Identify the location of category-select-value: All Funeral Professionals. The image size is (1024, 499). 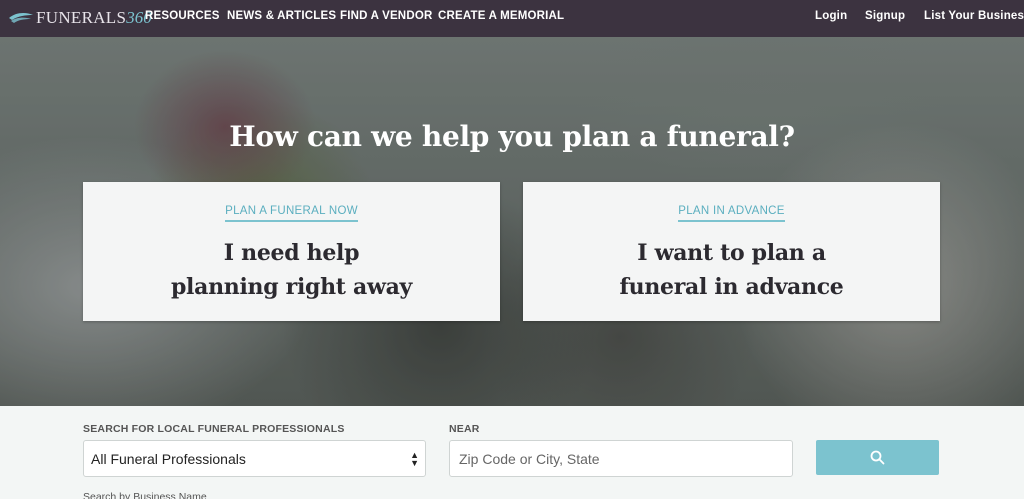
(168, 458).